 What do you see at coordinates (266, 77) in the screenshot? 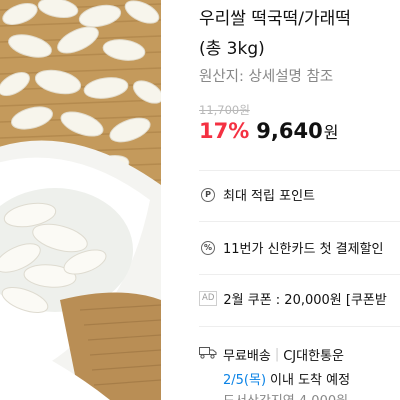
I see `origin-text: 원산지: 상세설명 참조` at bounding box center [266, 77].